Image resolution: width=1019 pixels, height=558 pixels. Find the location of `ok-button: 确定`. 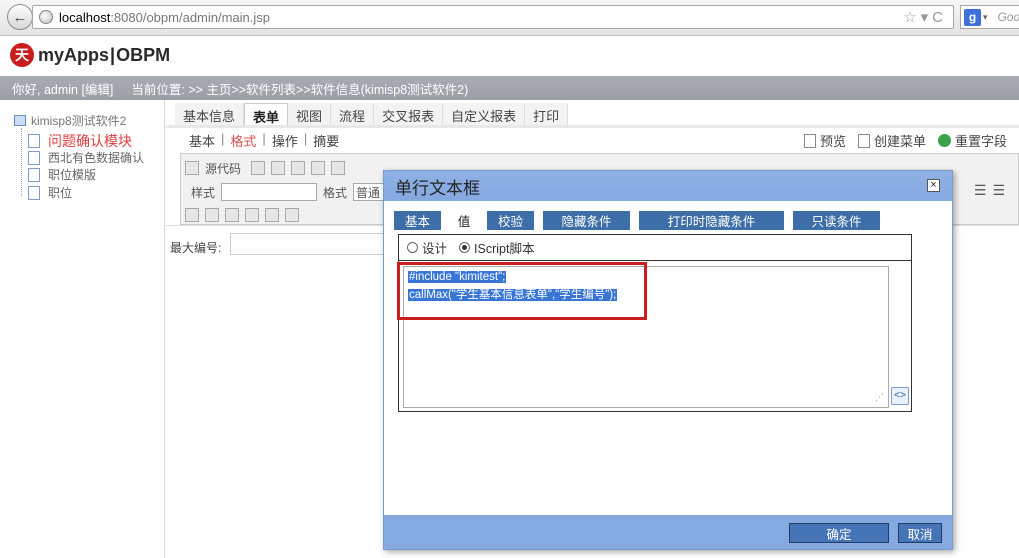

ok-button: 确定 is located at coordinates (839, 533).